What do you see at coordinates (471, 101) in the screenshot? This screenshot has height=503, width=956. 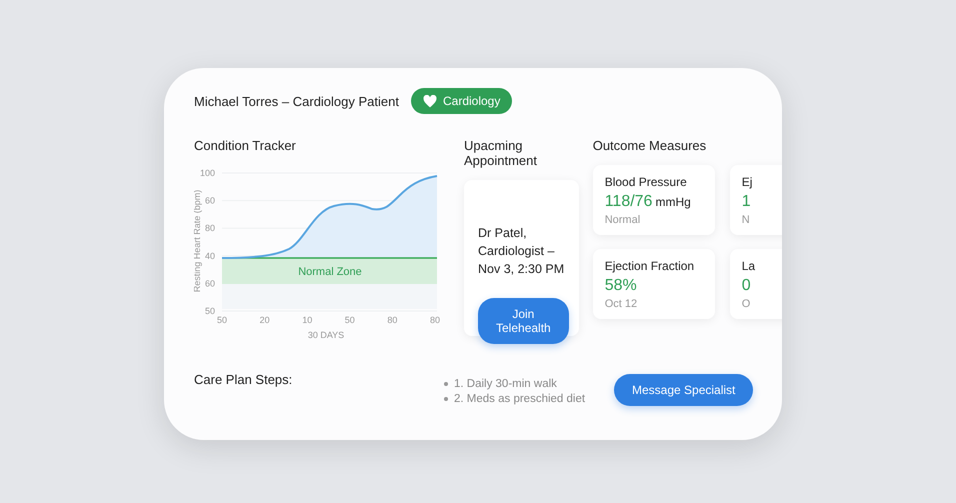 I see `badge-label: Cardiology` at bounding box center [471, 101].